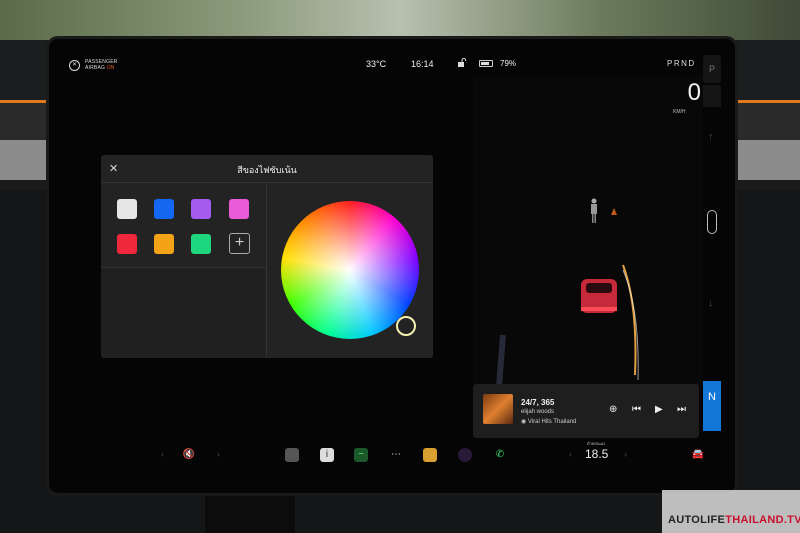 This screenshot has height=533, width=800. Describe the element at coordinates (184, 313) in the screenshot. I see `custom-color-area` at that location.